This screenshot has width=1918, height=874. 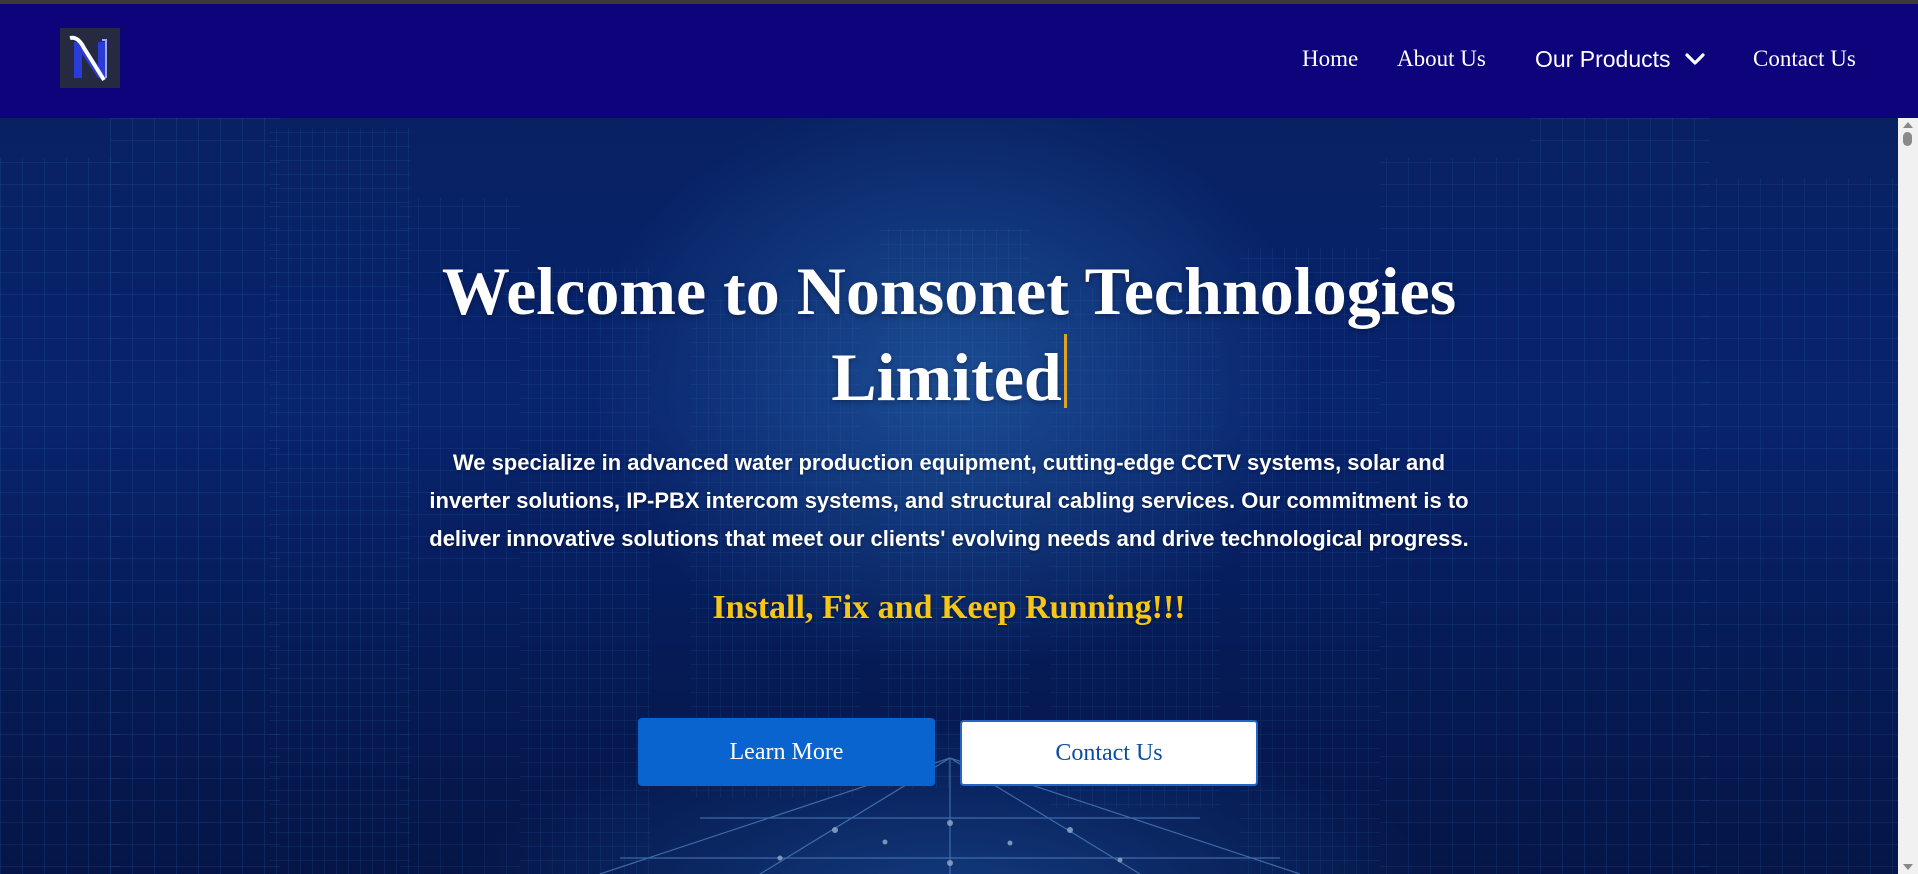 I want to click on page-scrollbar, so click(x=1908, y=496).